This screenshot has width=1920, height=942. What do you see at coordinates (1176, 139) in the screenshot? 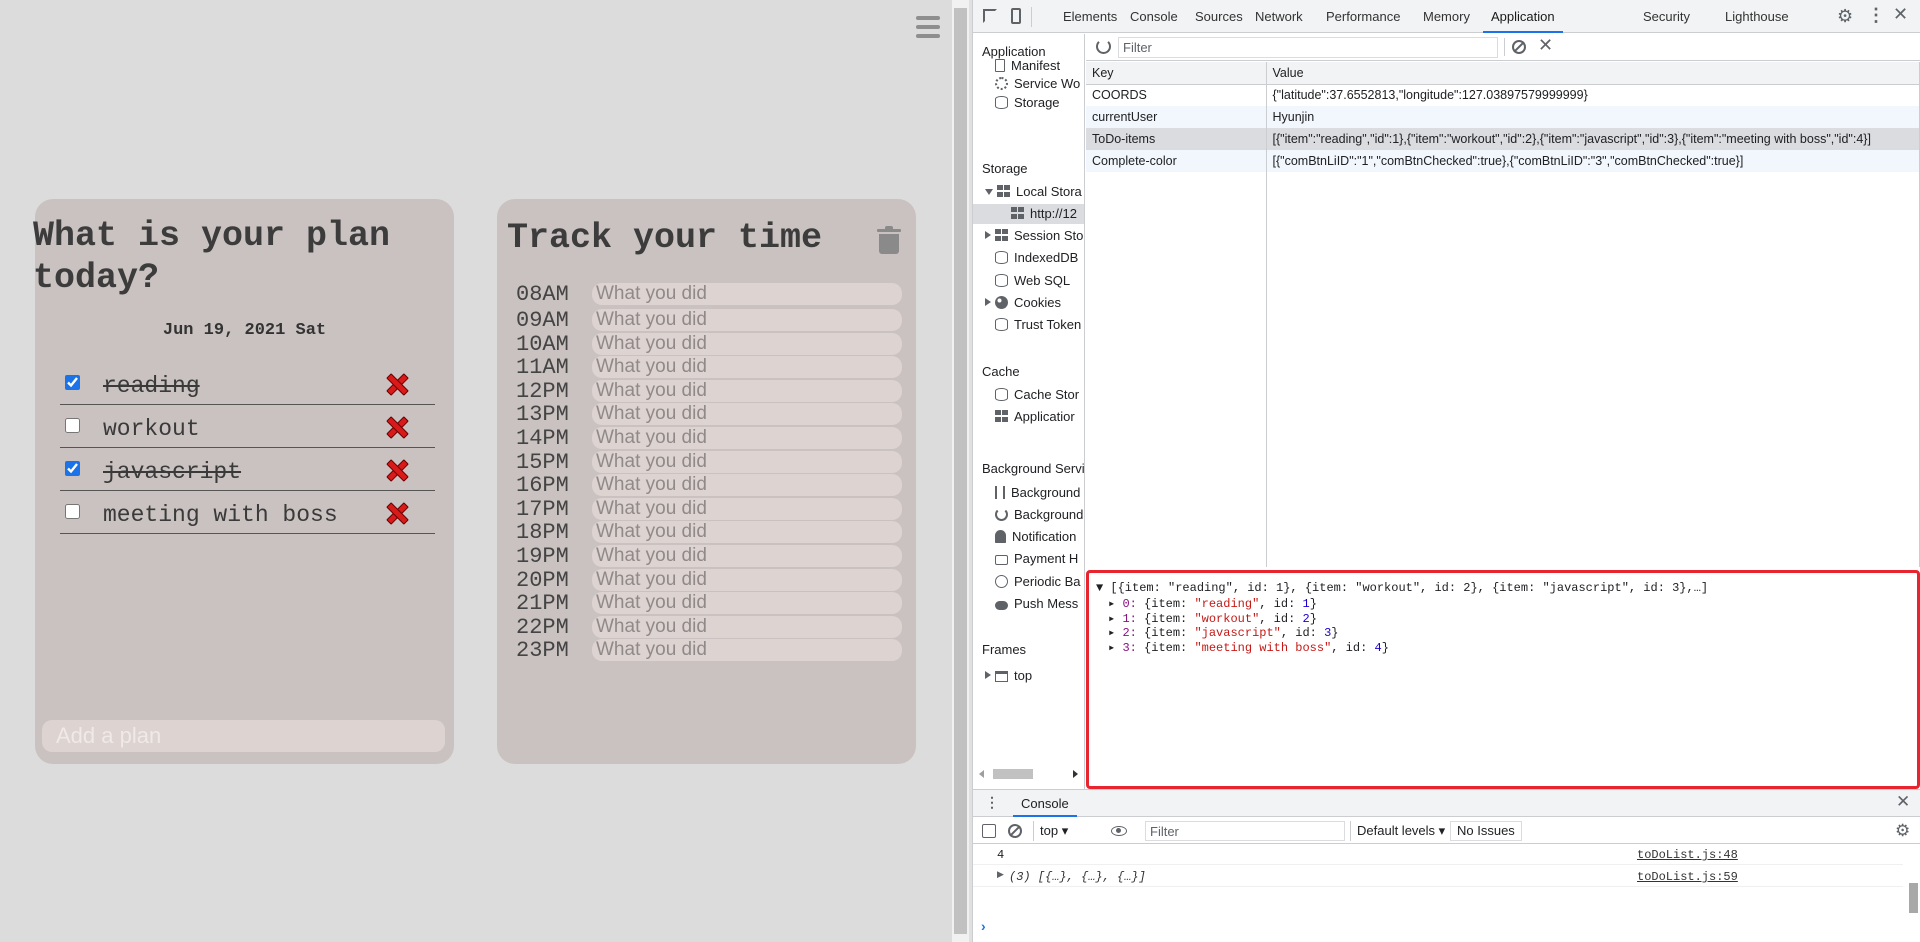
I see `row-key: ToDo-items` at bounding box center [1176, 139].